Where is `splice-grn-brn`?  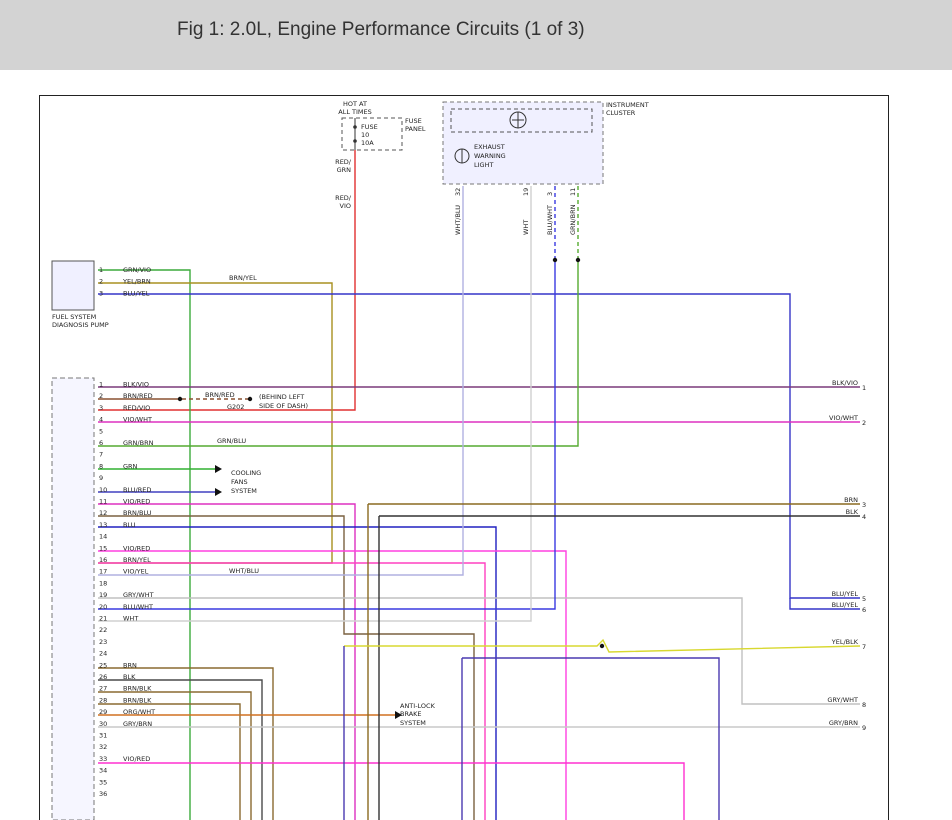
splice-grn-brn is located at coordinates (578, 260).